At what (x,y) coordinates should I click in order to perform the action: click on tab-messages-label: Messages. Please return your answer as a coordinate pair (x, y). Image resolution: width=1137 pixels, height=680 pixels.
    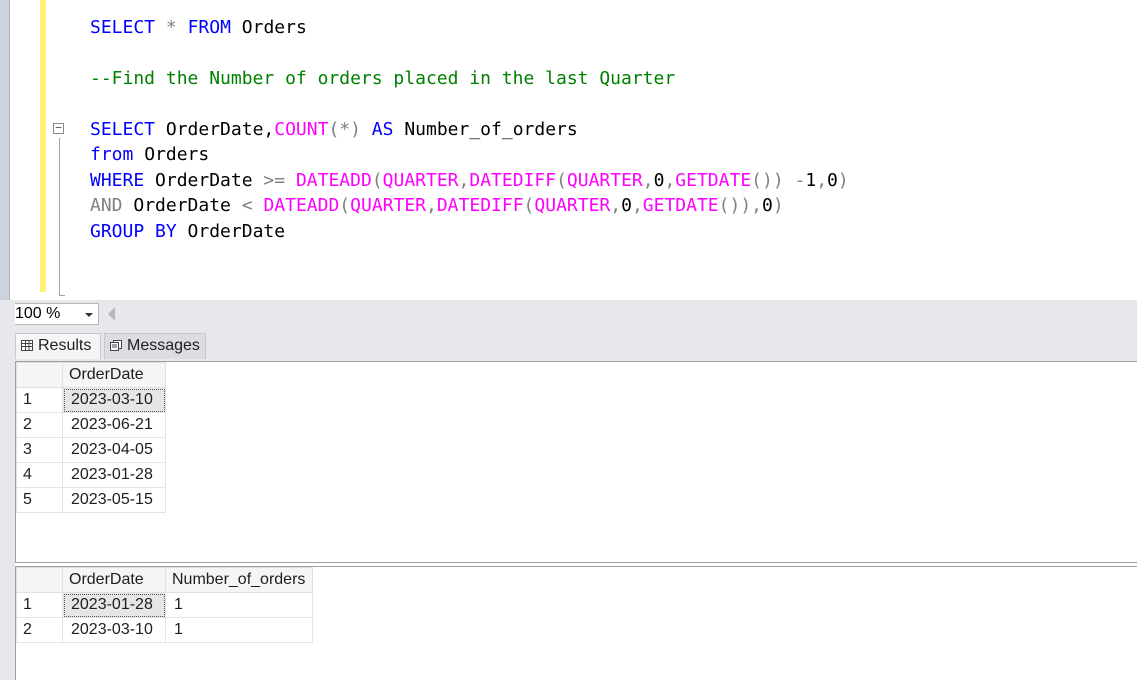
    Looking at the image, I should click on (163, 345).